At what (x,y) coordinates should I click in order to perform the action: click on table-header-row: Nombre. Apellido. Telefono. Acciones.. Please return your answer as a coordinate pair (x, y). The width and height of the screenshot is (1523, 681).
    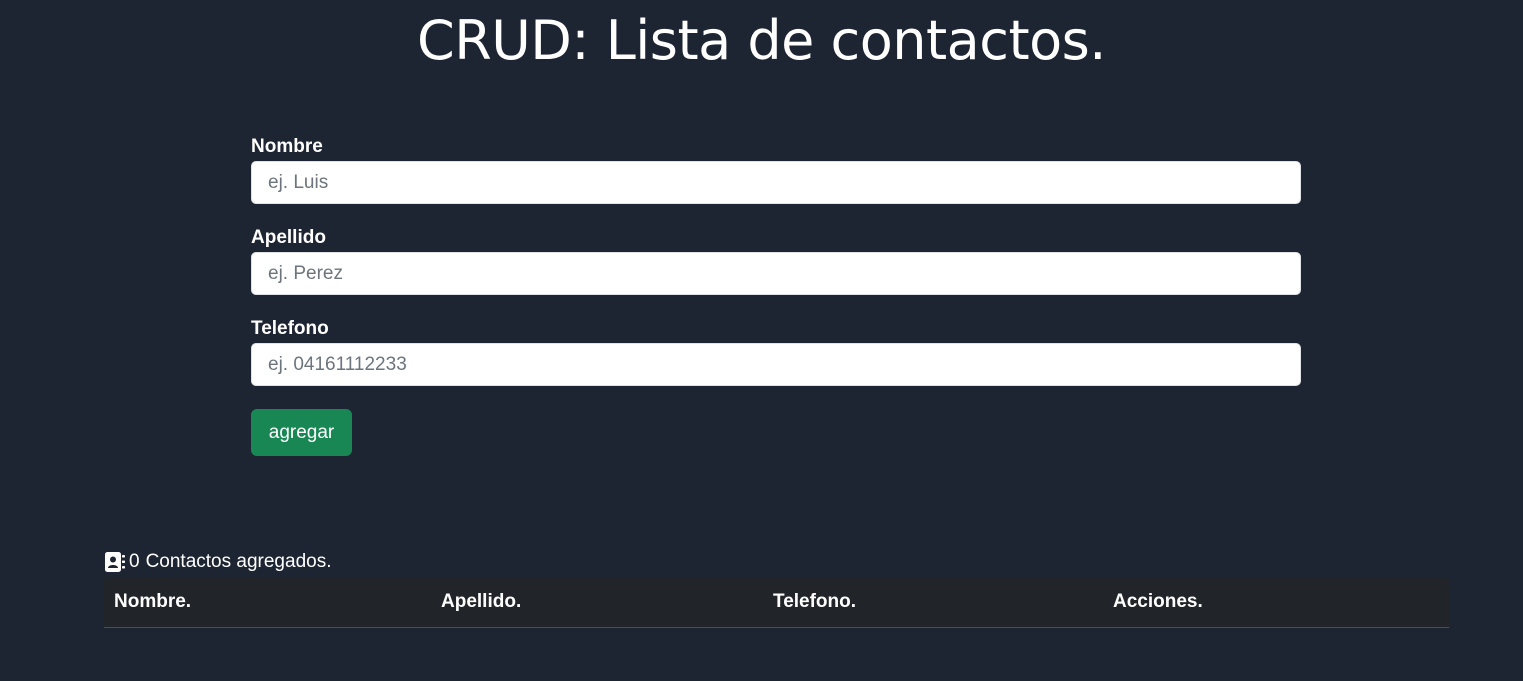
    Looking at the image, I should click on (776, 602).